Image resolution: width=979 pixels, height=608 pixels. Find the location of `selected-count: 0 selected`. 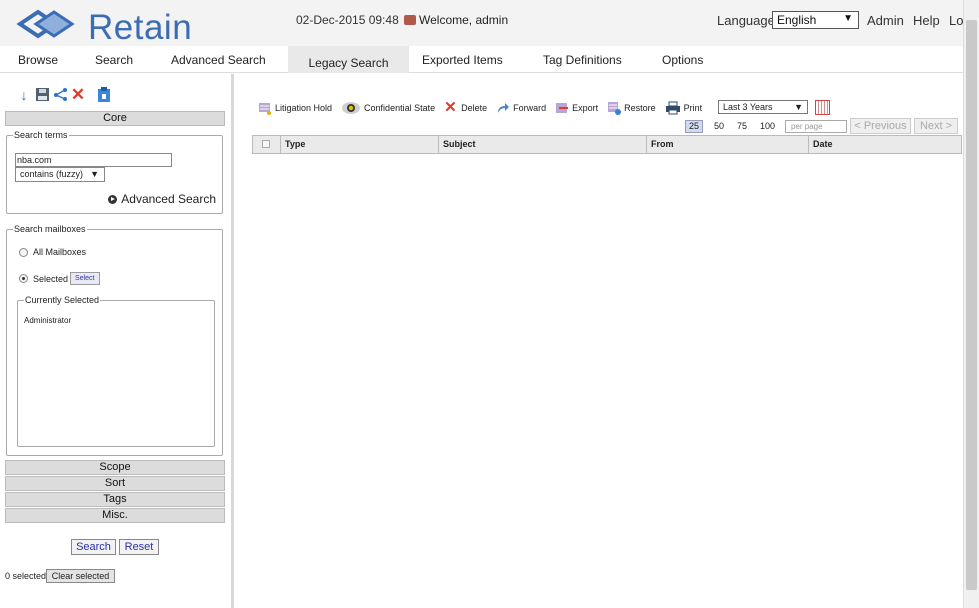

selected-count: 0 selected is located at coordinates (26, 576).